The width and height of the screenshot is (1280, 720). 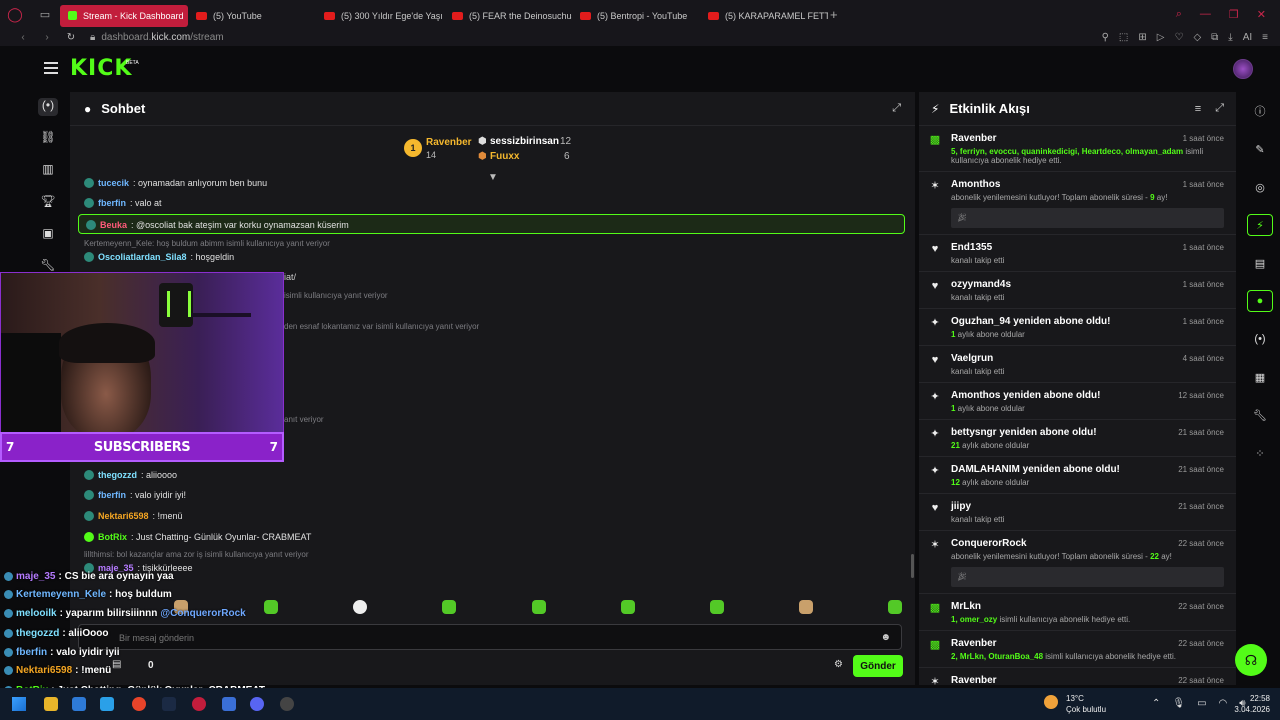 I want to click on minimize-button: —, so click(x=1205, y=14).